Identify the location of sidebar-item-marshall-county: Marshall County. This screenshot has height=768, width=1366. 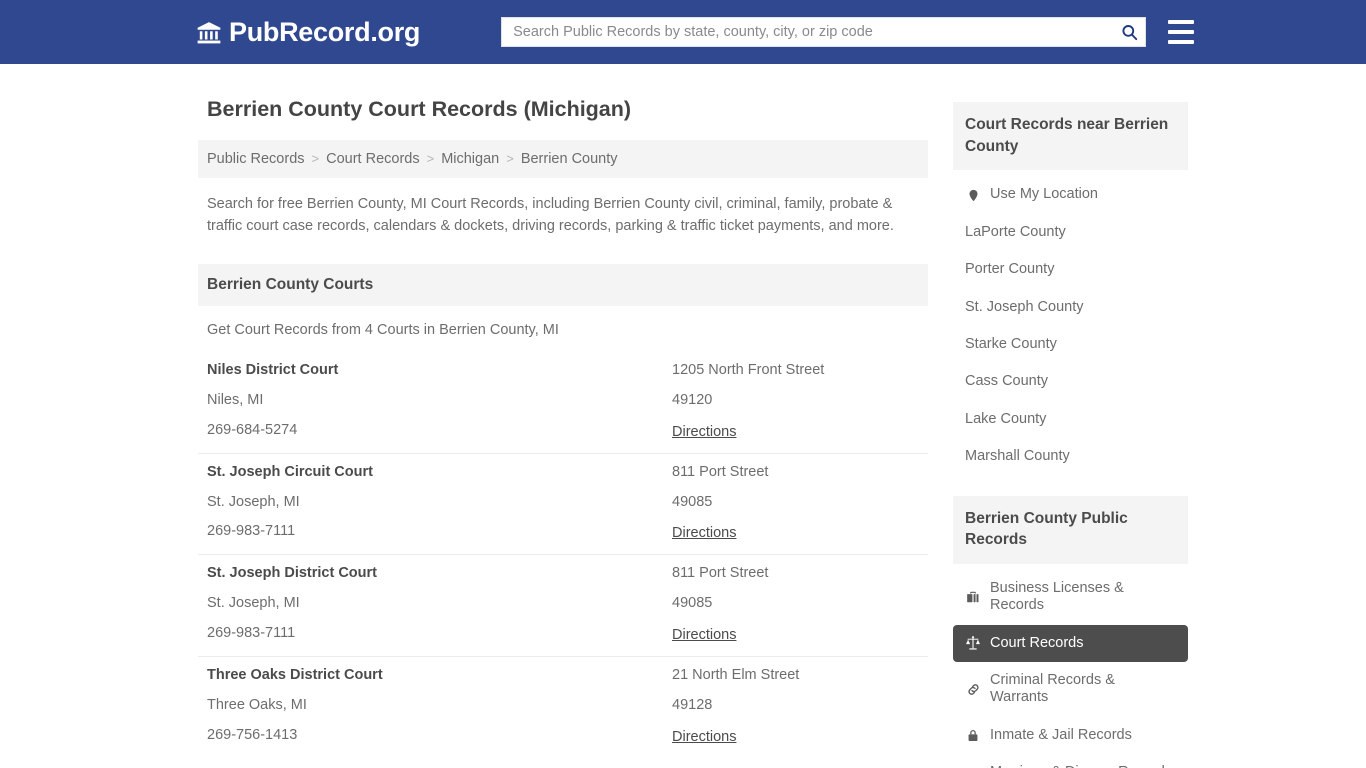
(1070, 456).